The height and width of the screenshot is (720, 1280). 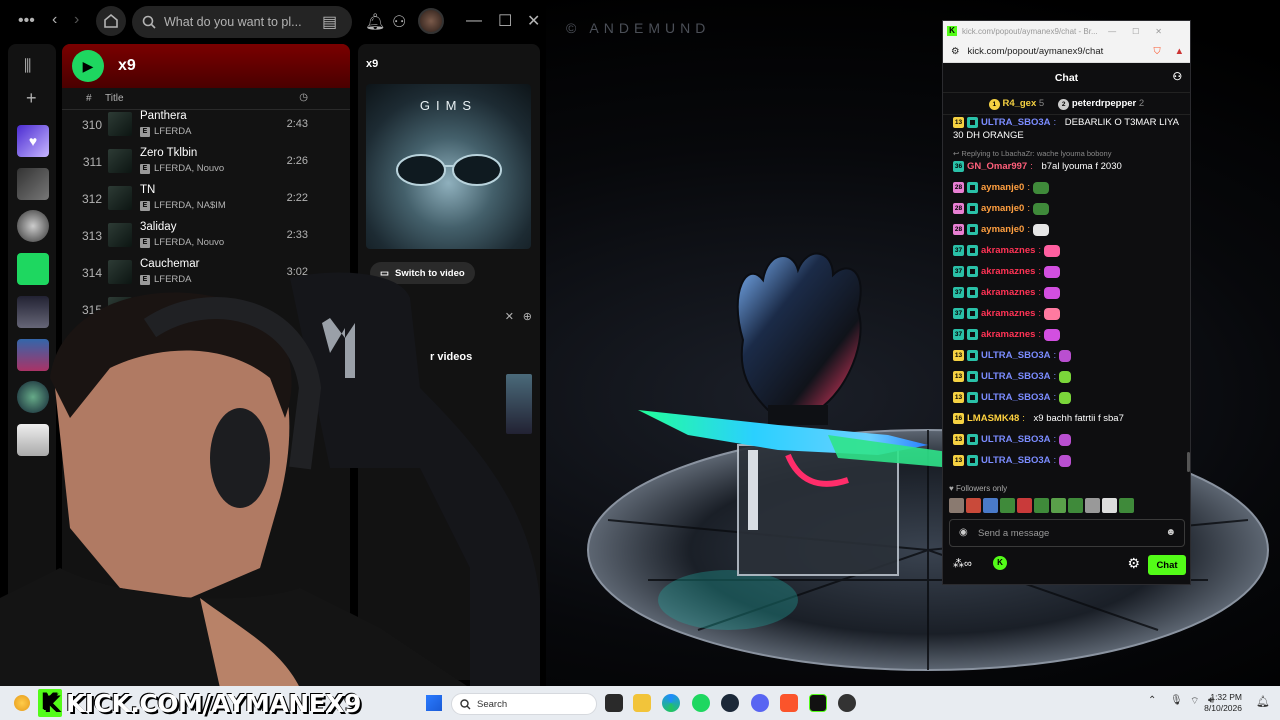 I want to click on user-settings-icon: ⚇, so click(x=1177, y=77).